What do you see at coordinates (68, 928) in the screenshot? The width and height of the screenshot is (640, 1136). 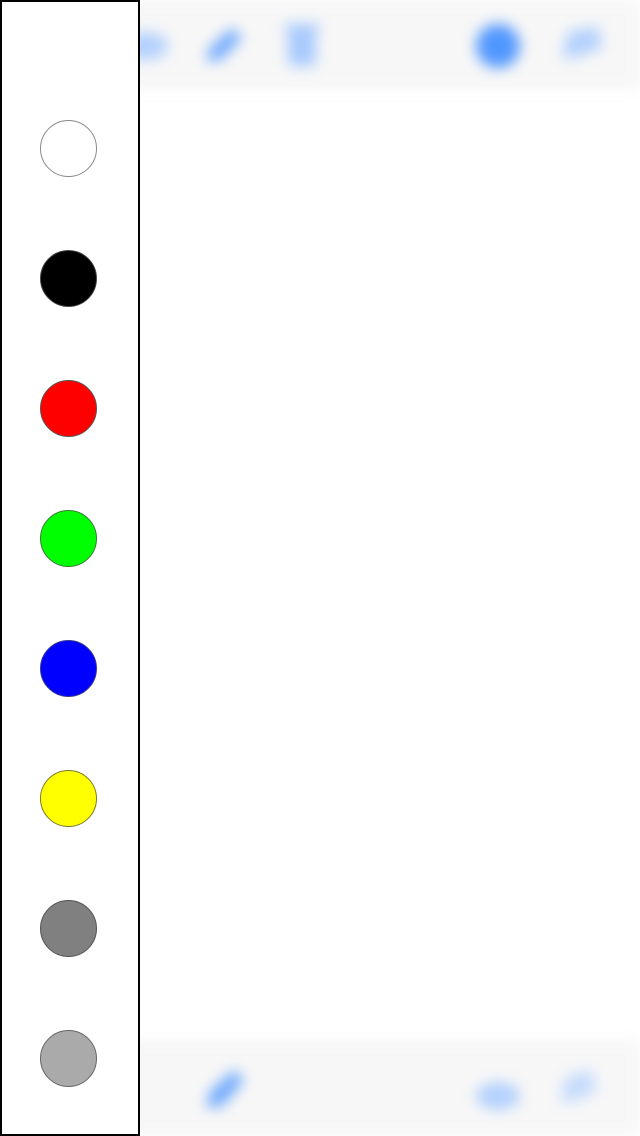 I see `color-swatch-gray: gray` at bounding box center [68, 928].